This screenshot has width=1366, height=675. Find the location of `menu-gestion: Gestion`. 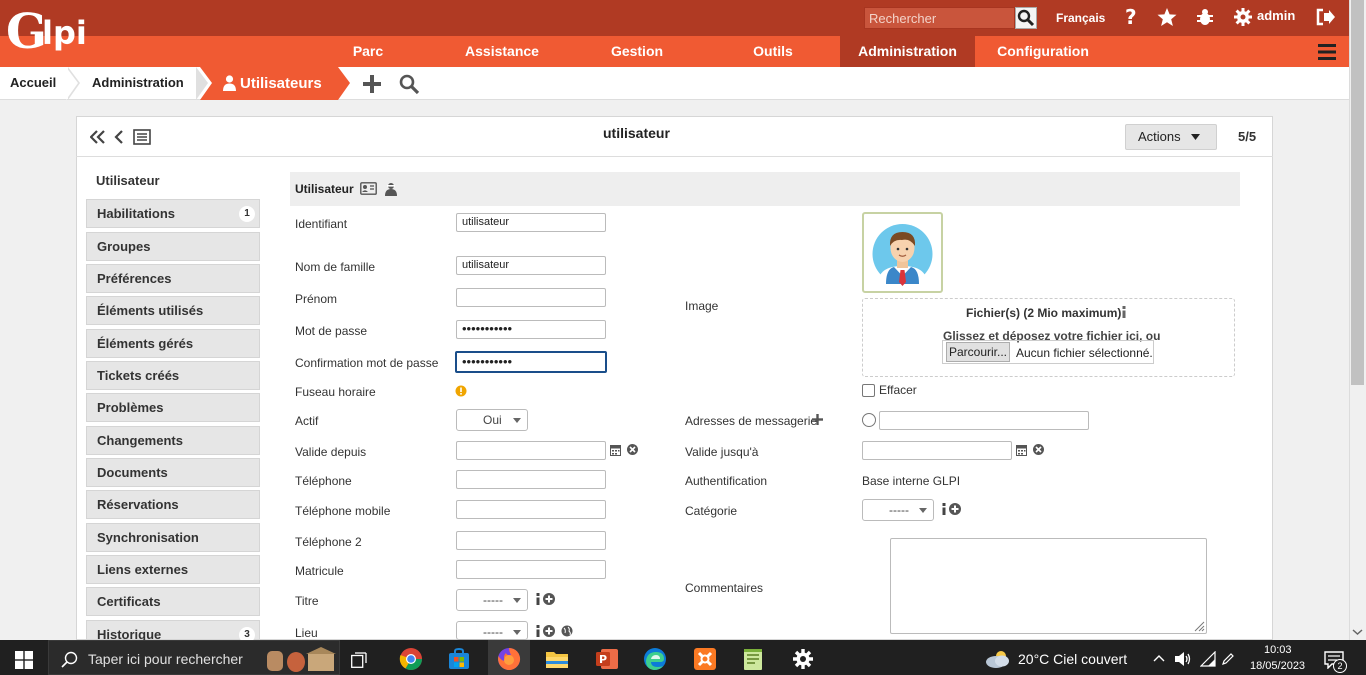

menu-gestion: Gestion is located at coordinates (637, 51).